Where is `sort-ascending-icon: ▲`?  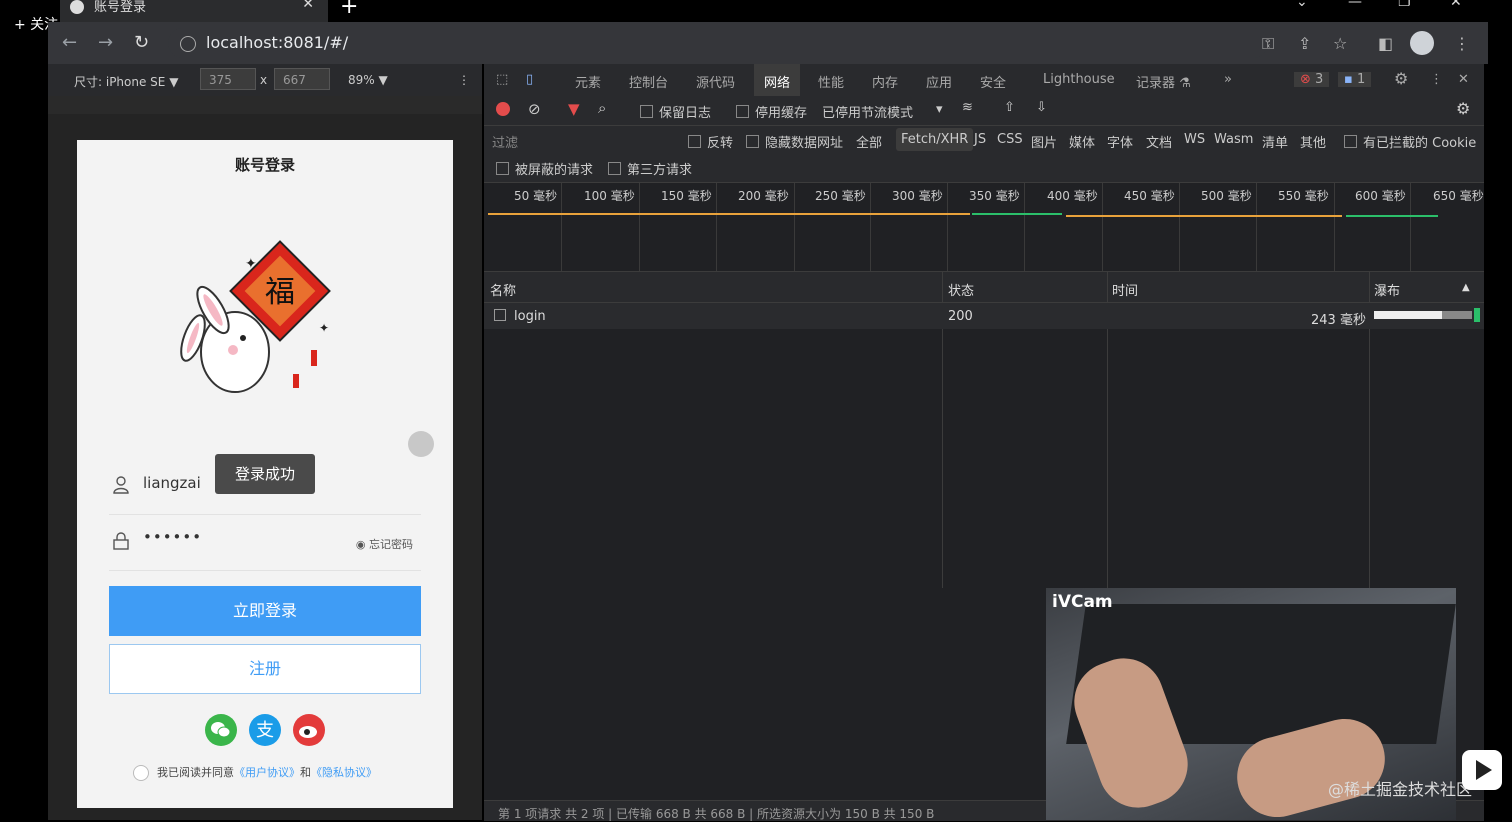
sort-ascending-icon: ▲ is located at coordinates (1466, 287).